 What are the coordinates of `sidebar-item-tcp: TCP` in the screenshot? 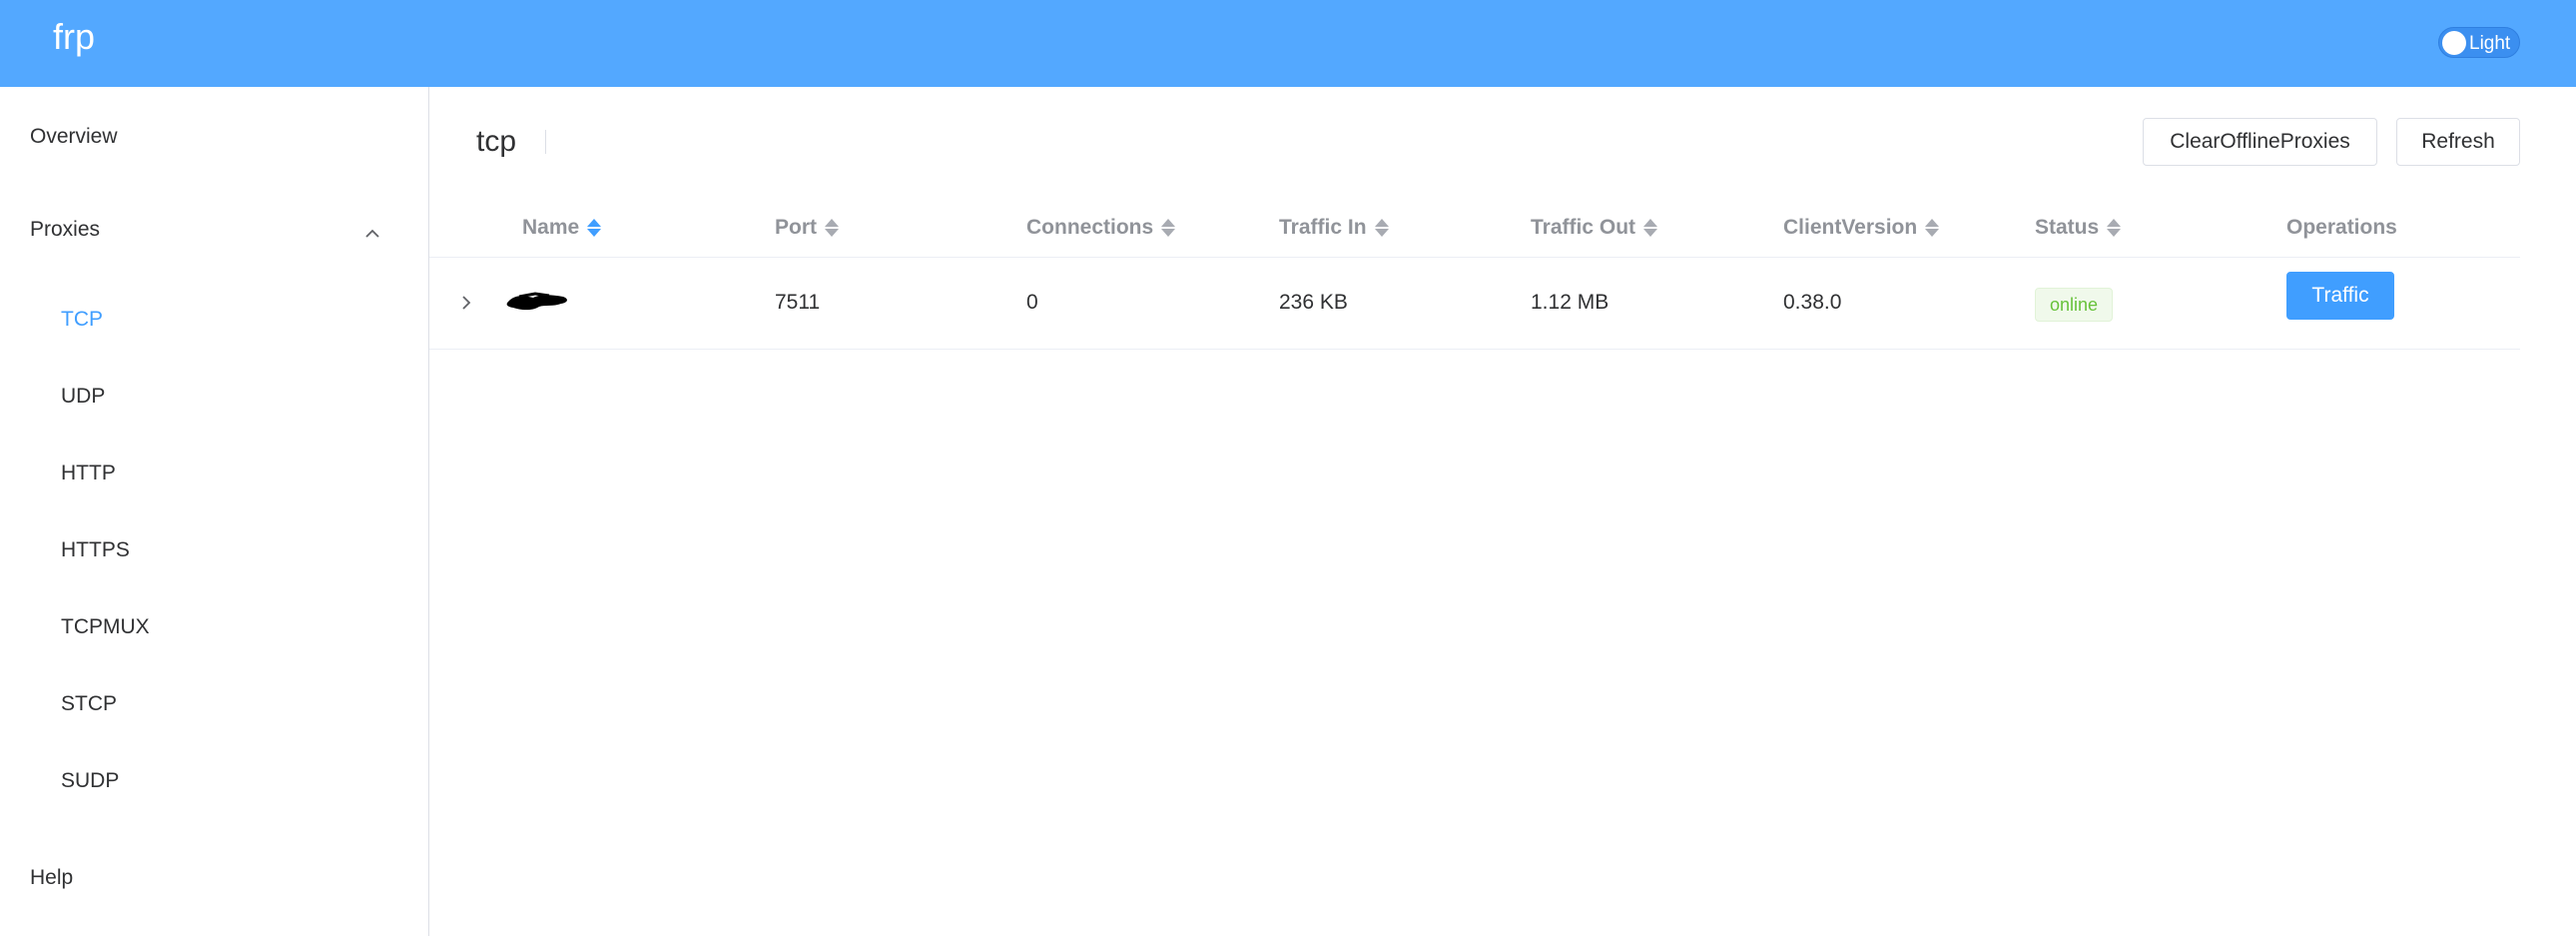 It's located at (82, 320).